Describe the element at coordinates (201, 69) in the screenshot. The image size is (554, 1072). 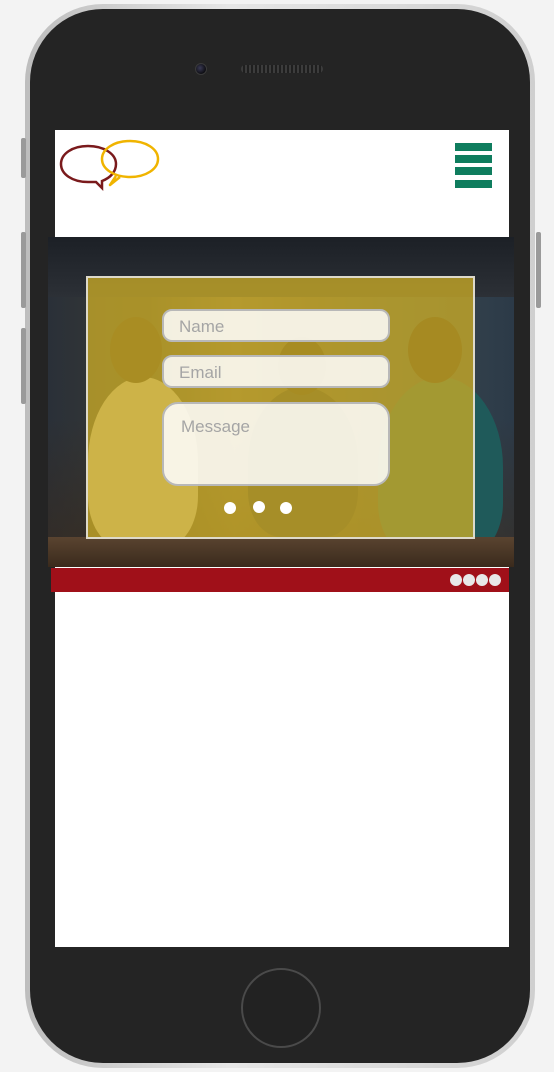
I see `front-camera` at that location.